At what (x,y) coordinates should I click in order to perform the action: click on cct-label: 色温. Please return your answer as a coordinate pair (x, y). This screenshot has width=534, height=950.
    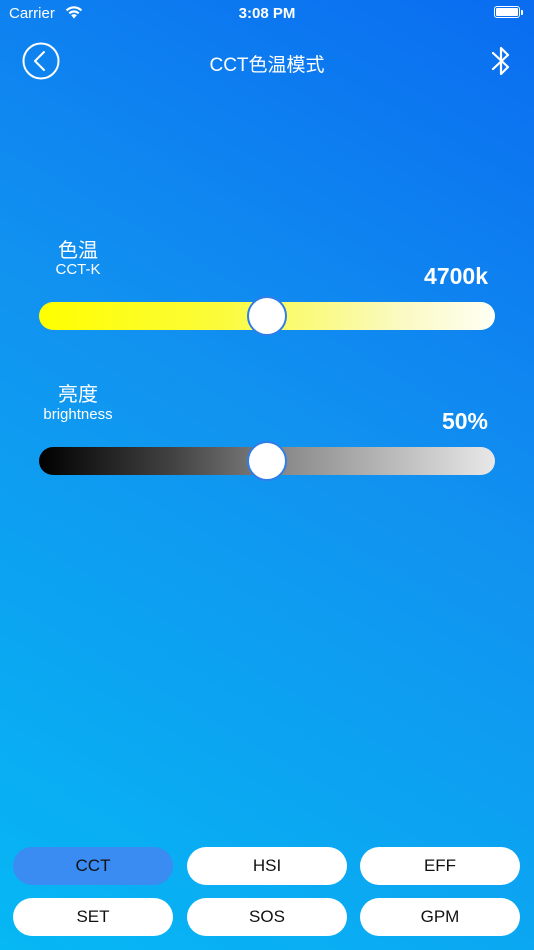
    Looking at the image, I should click on (78, 251).